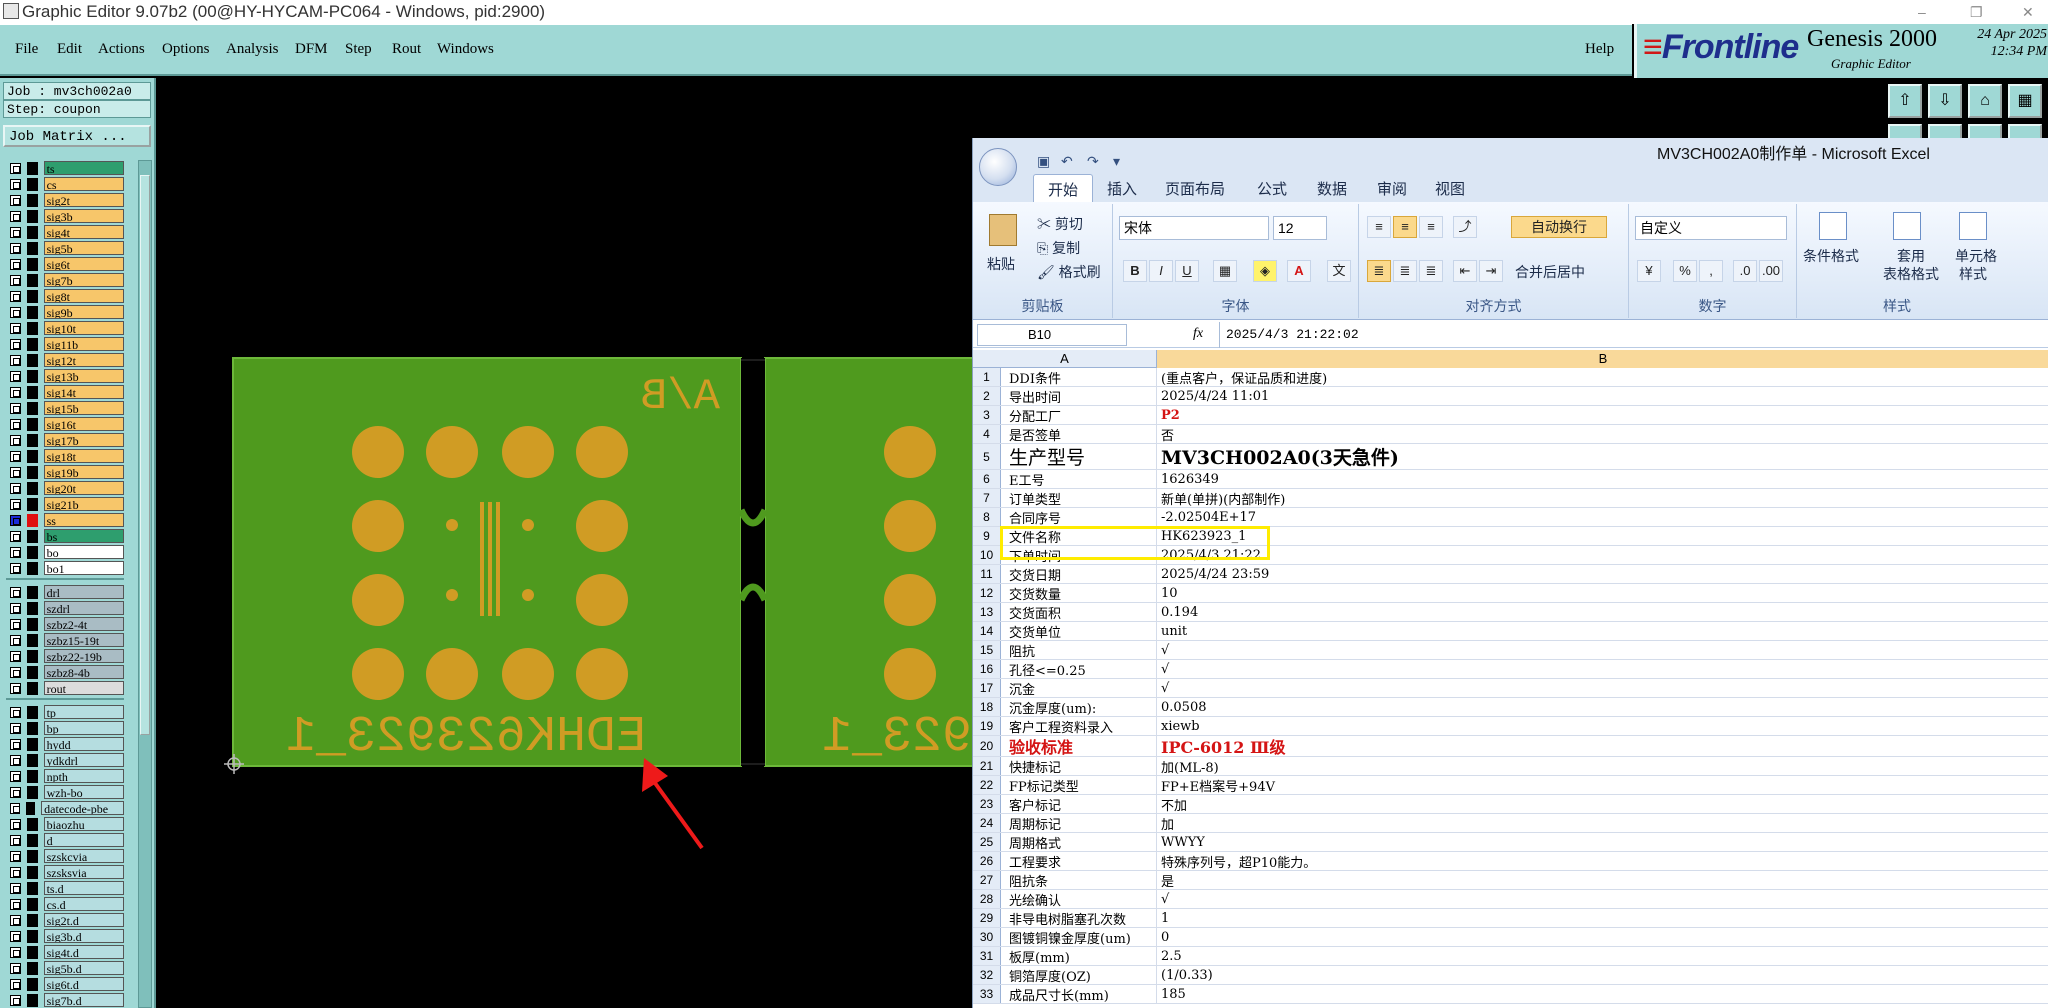  Describe the element at coordinates (83, 280) in the screenshot. I see `layer-name: sig7b` at that location.